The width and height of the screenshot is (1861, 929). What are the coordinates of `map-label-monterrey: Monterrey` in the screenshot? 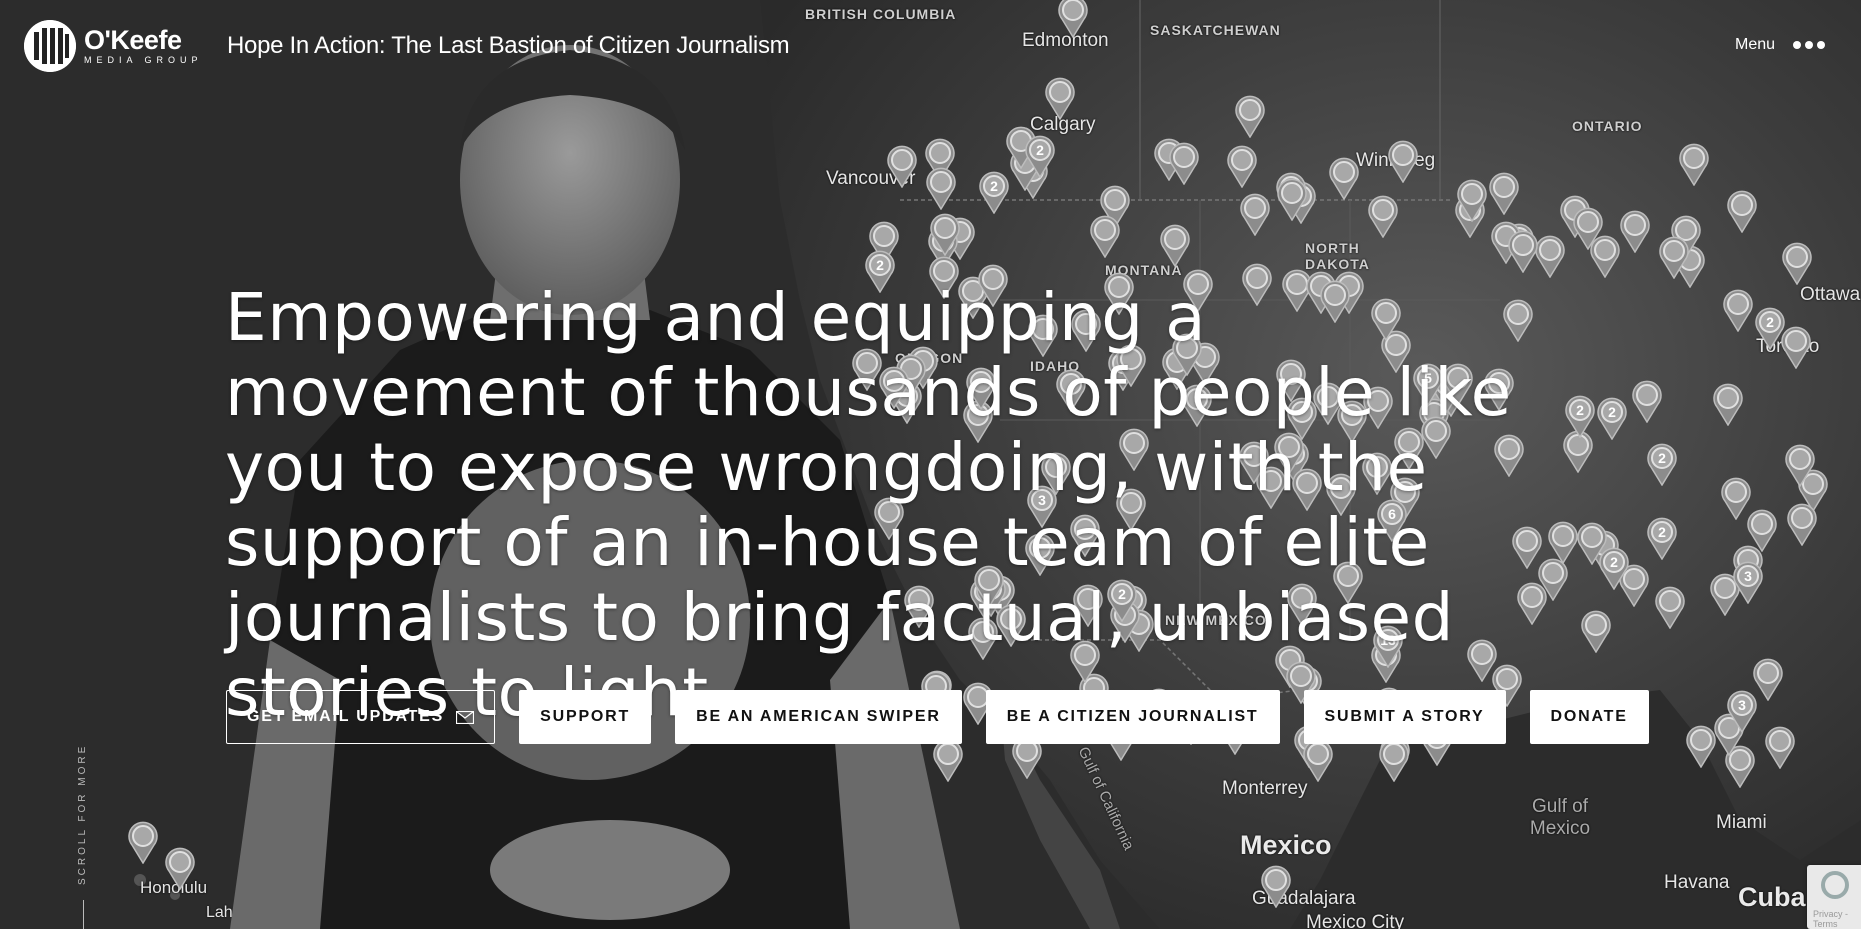 It's located at (1265, 788).